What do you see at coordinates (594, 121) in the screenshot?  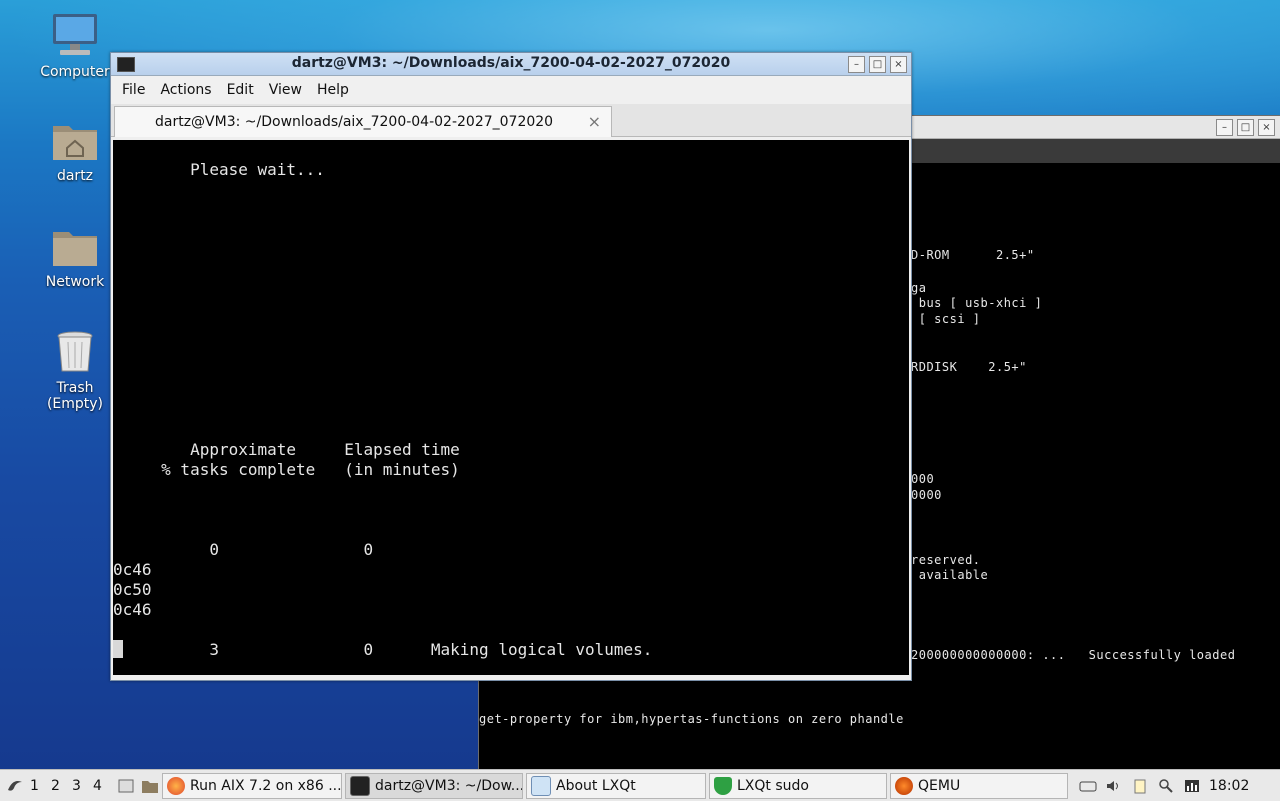 I see `close-tab-icon: ×` at bounding box center [594, 121].